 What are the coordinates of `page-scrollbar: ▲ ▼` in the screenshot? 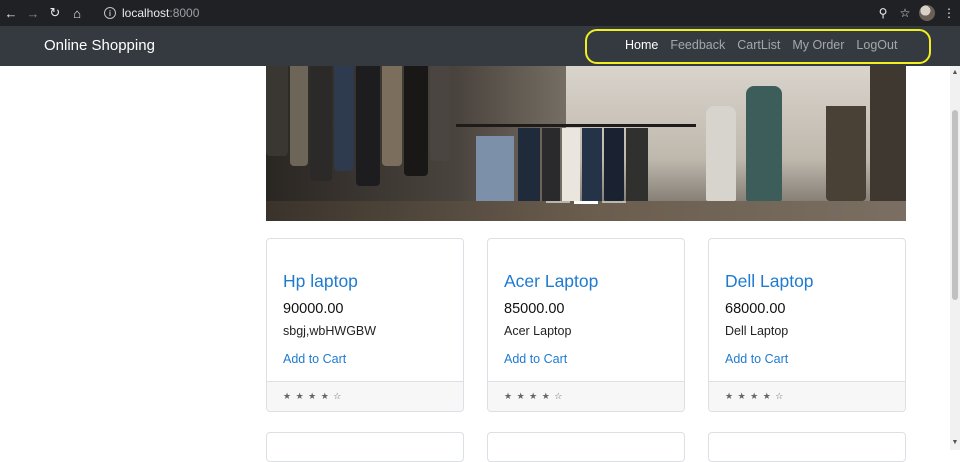 It's located at (955, 258).